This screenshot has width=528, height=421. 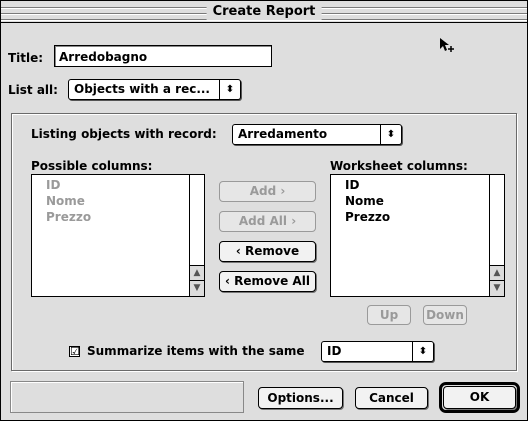 What do you see at coordinates (92, 166) in the screenshot?
I see `possible-columns-label: Possible columns:` at bounding box center [92, 166].